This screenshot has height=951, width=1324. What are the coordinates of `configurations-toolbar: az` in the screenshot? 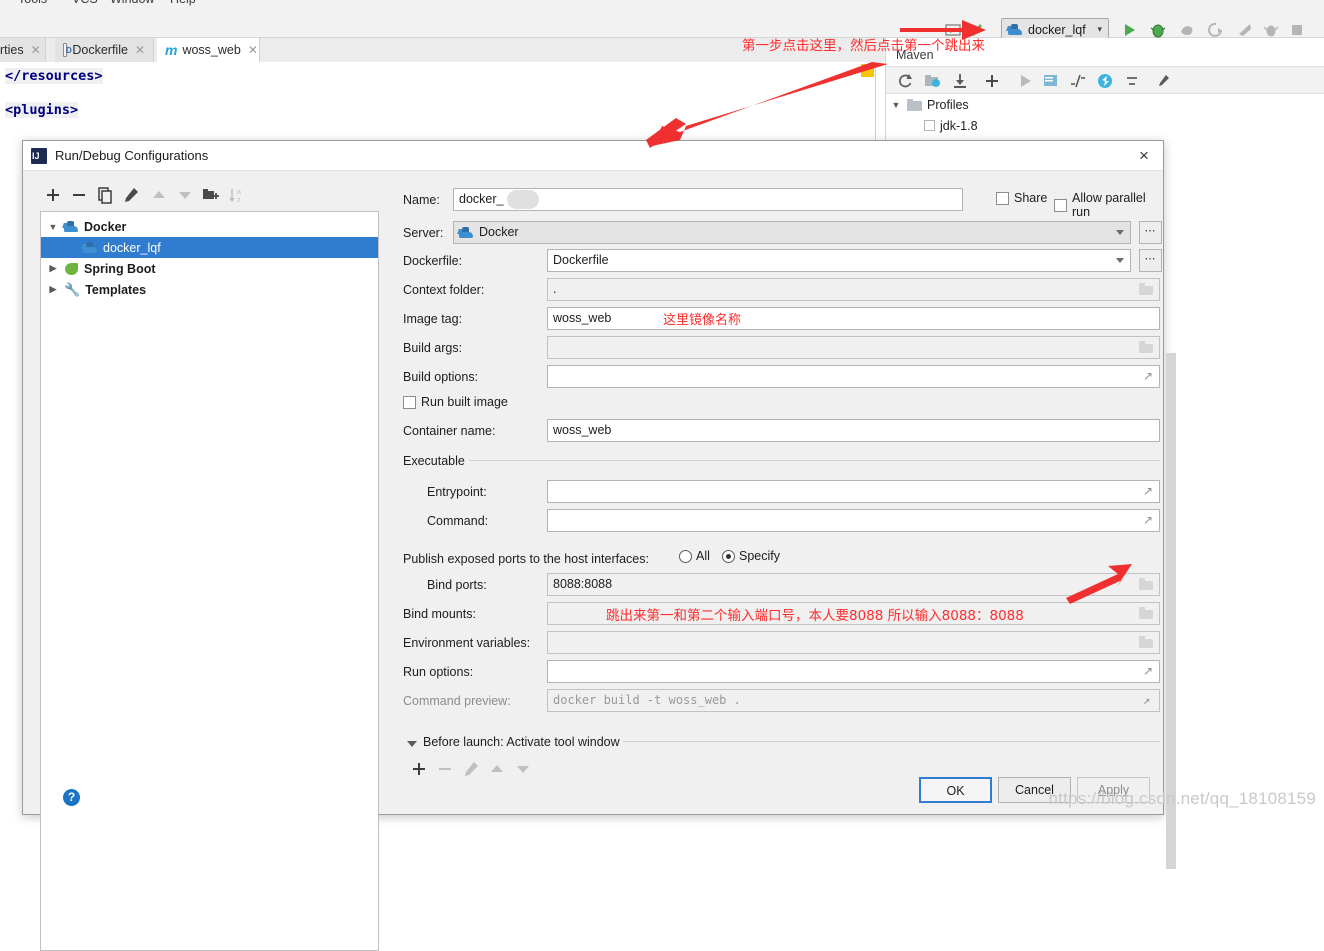 It's located at (209, 196).